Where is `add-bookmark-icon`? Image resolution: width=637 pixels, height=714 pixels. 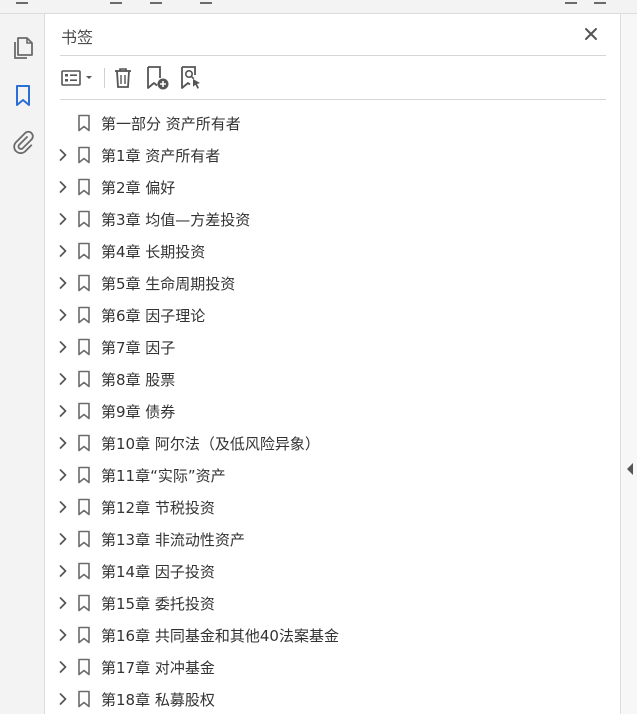 add-bookmark-icon is located at coordinates (158, 78).